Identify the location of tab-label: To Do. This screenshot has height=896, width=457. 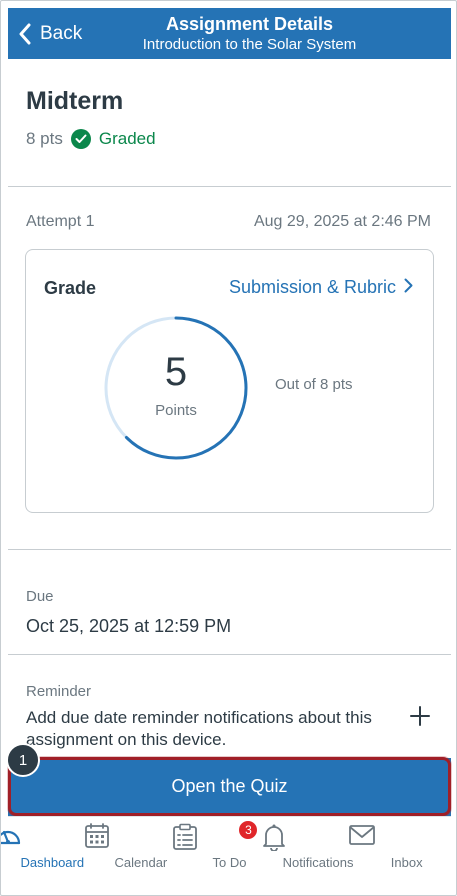
(229, 862).